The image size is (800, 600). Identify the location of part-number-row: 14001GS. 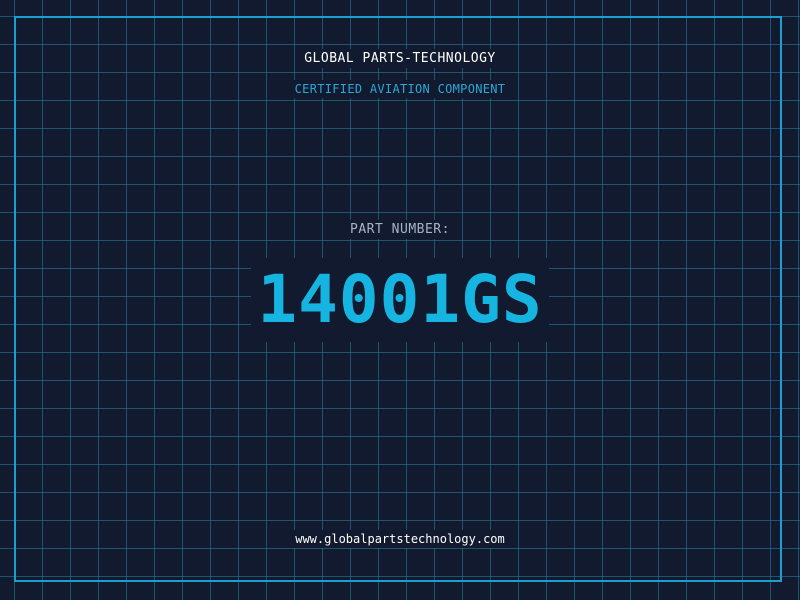
(400, 300).